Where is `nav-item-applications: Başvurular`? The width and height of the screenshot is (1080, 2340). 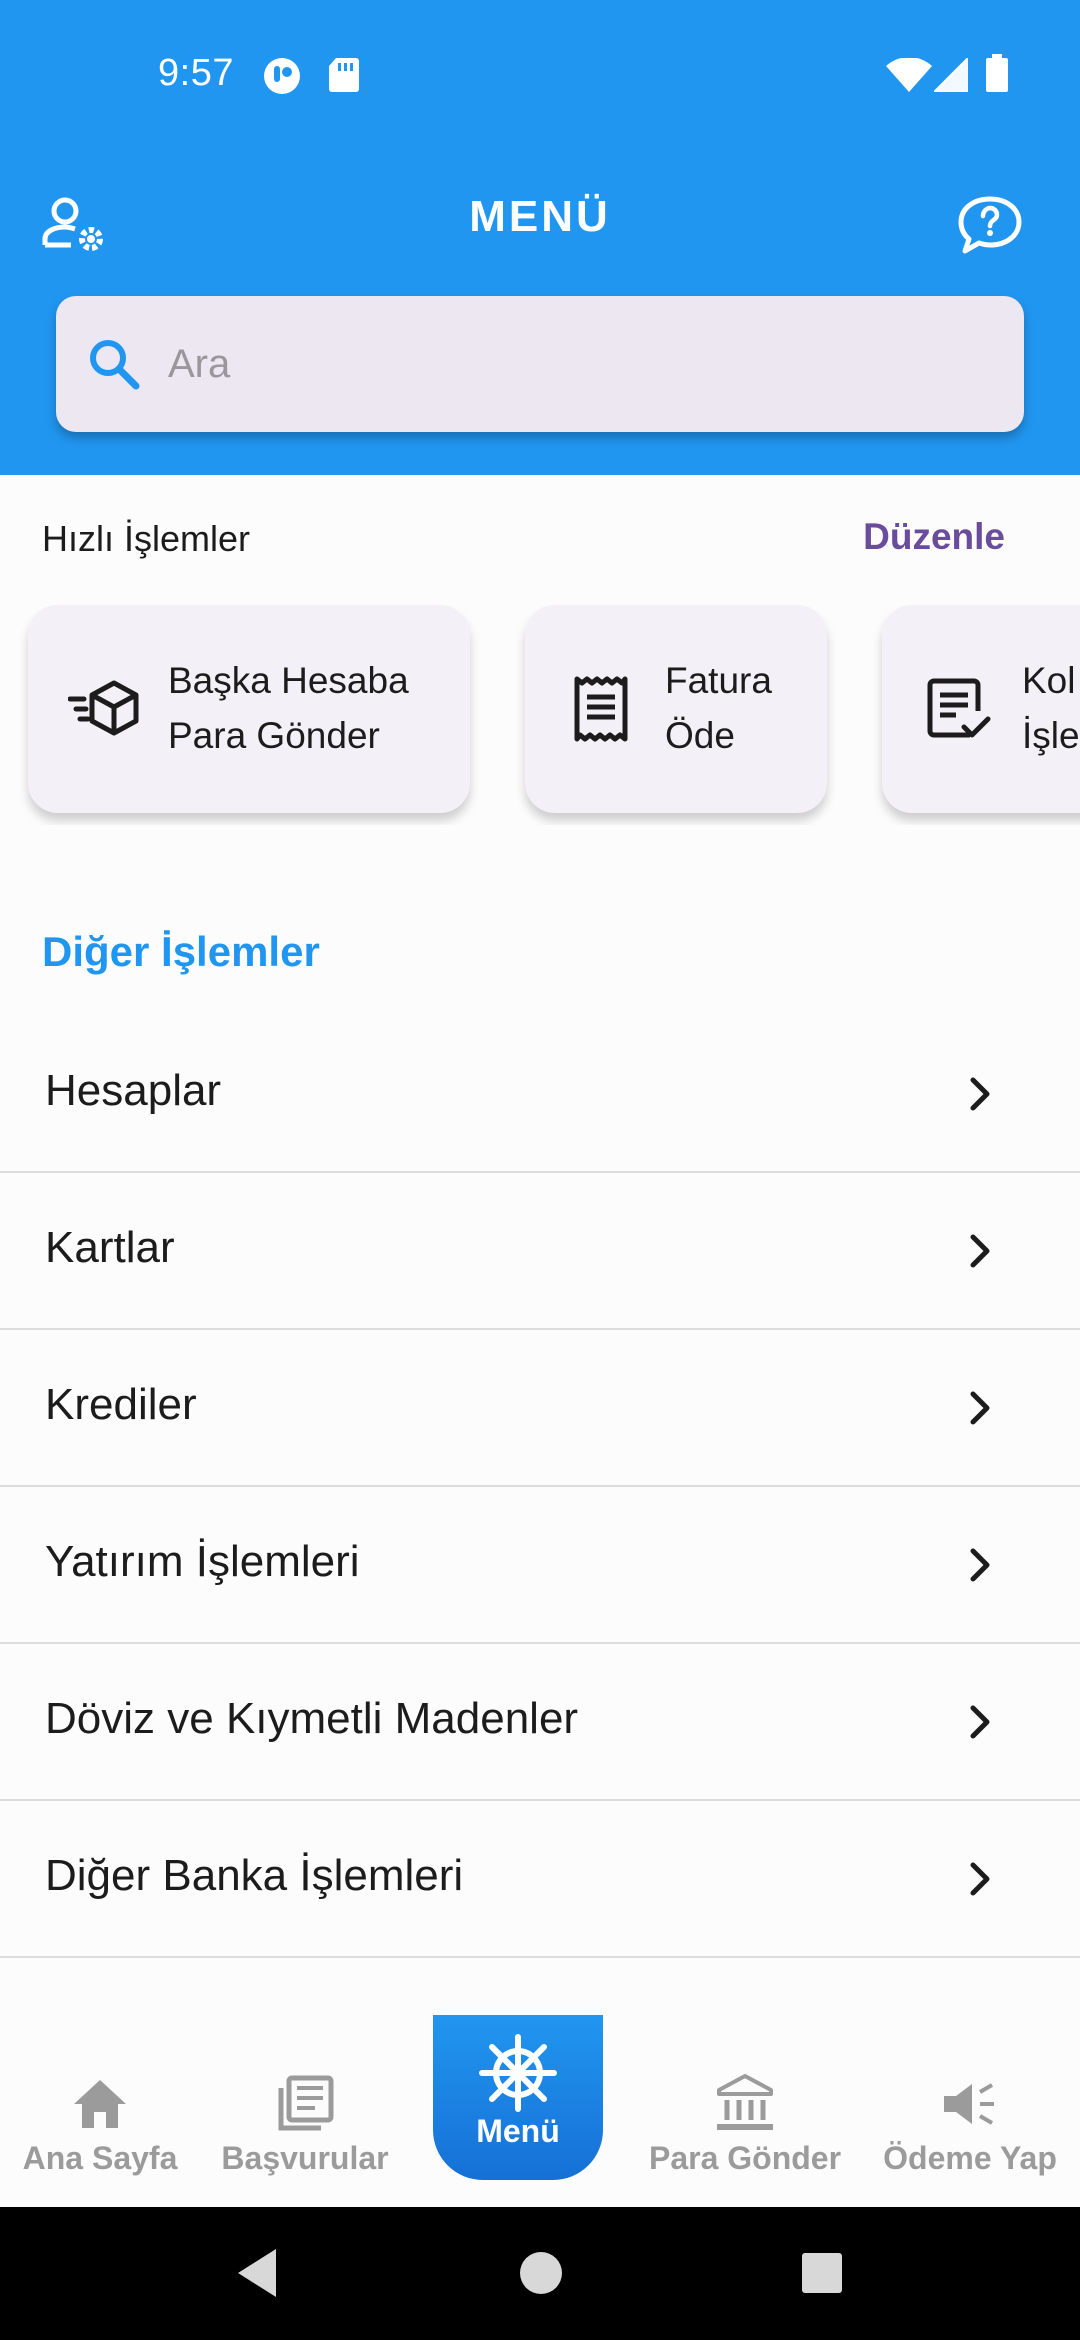
nav-item-applications: Başvurular is located at coordinates (305, 2109).